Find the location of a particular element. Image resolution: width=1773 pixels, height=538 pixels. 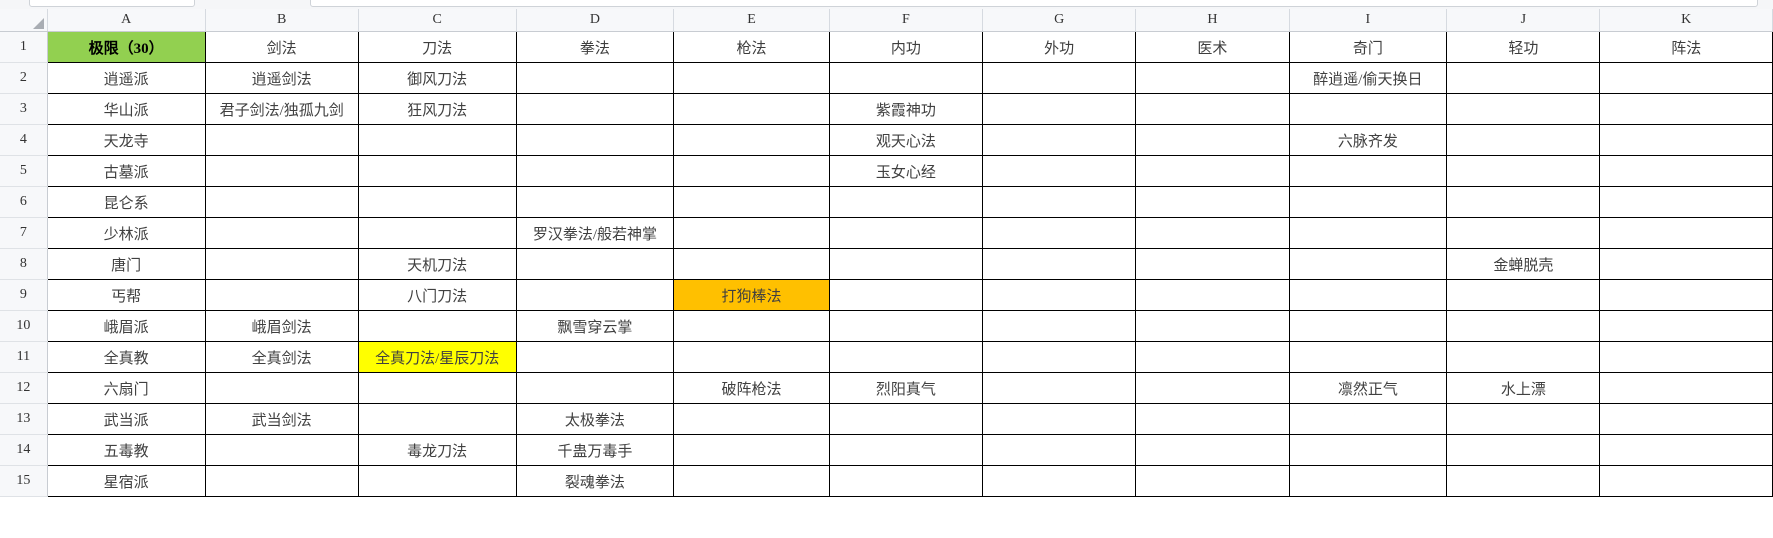

cell-F9 is located at coordinates (906, 295).